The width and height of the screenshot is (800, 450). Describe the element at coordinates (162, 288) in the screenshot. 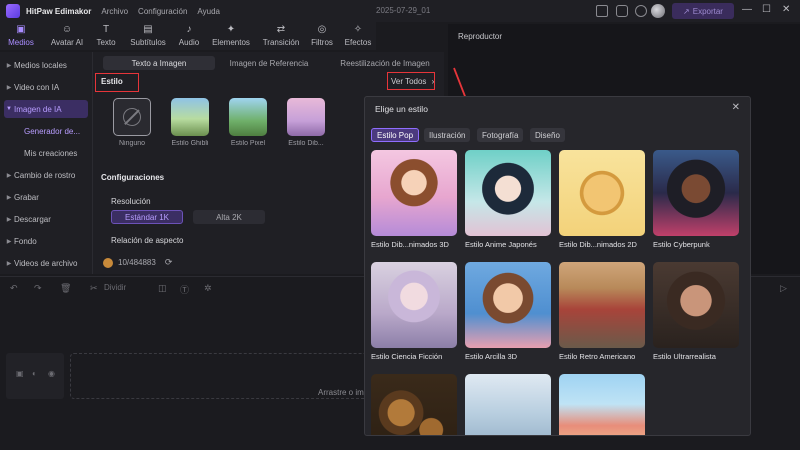

I see `crop-icon: ◫` at that location.